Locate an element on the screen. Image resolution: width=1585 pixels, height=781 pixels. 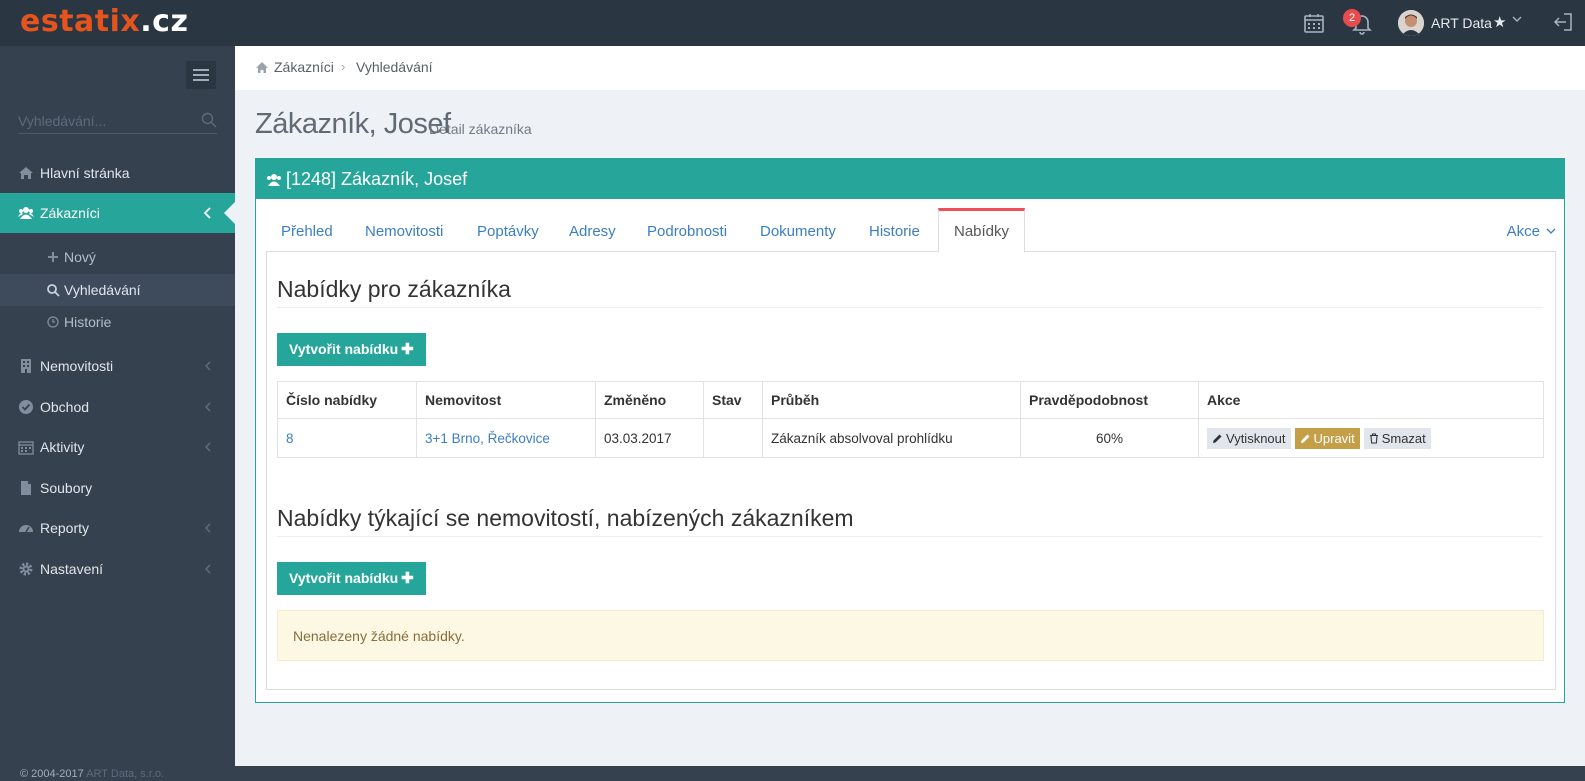
offer-number-link: 8 is located at coordinates (290, 438).